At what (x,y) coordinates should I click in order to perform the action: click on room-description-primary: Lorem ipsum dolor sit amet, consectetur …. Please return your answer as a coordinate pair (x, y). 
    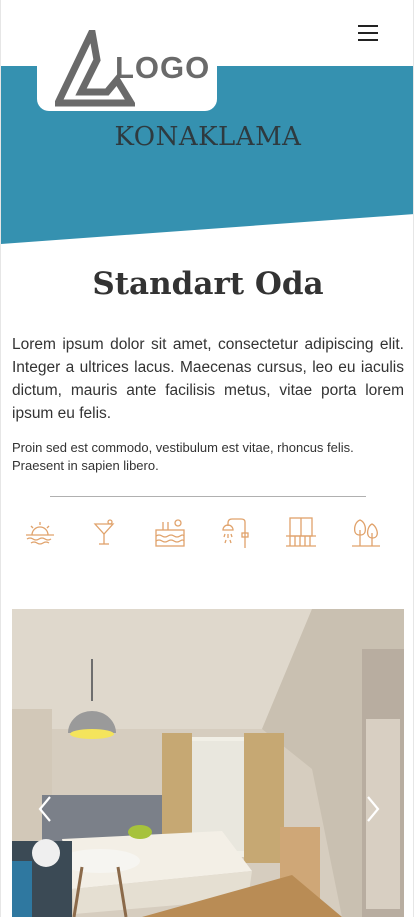
    Looking at the image, I should click on (208, 379).